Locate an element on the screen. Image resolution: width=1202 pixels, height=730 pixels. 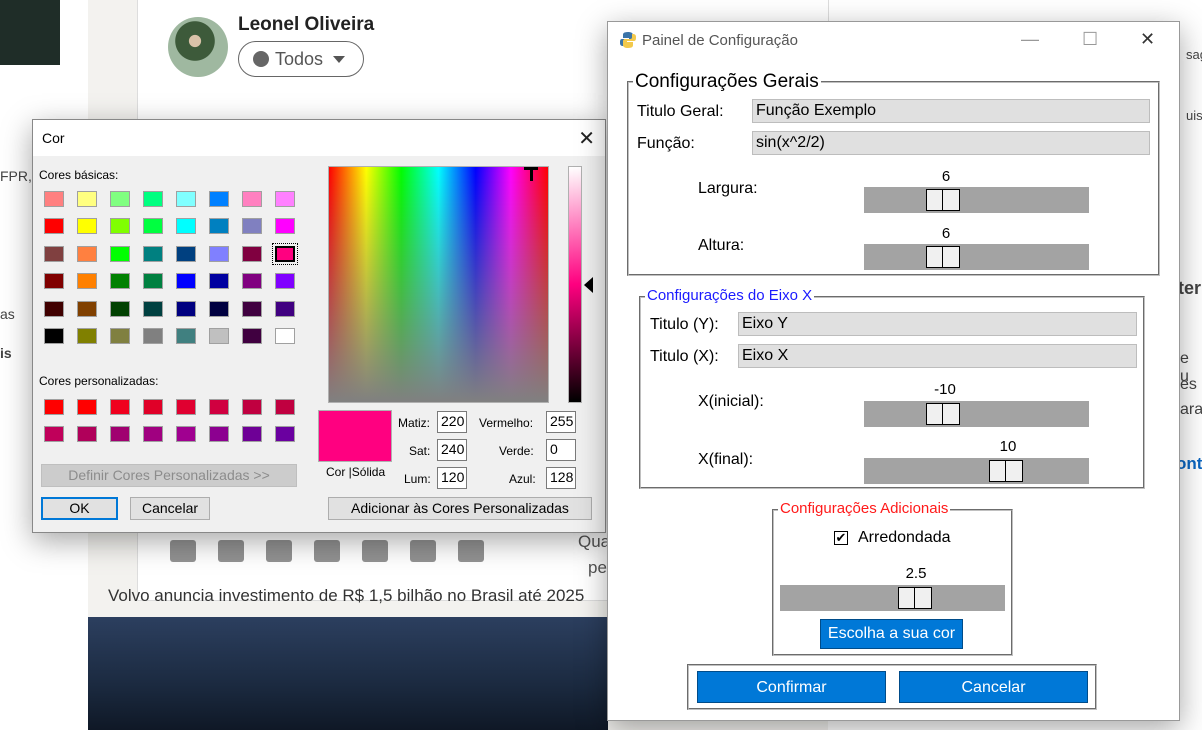
general-title-input: Função Exemplo is located at coordinates (951, 111).